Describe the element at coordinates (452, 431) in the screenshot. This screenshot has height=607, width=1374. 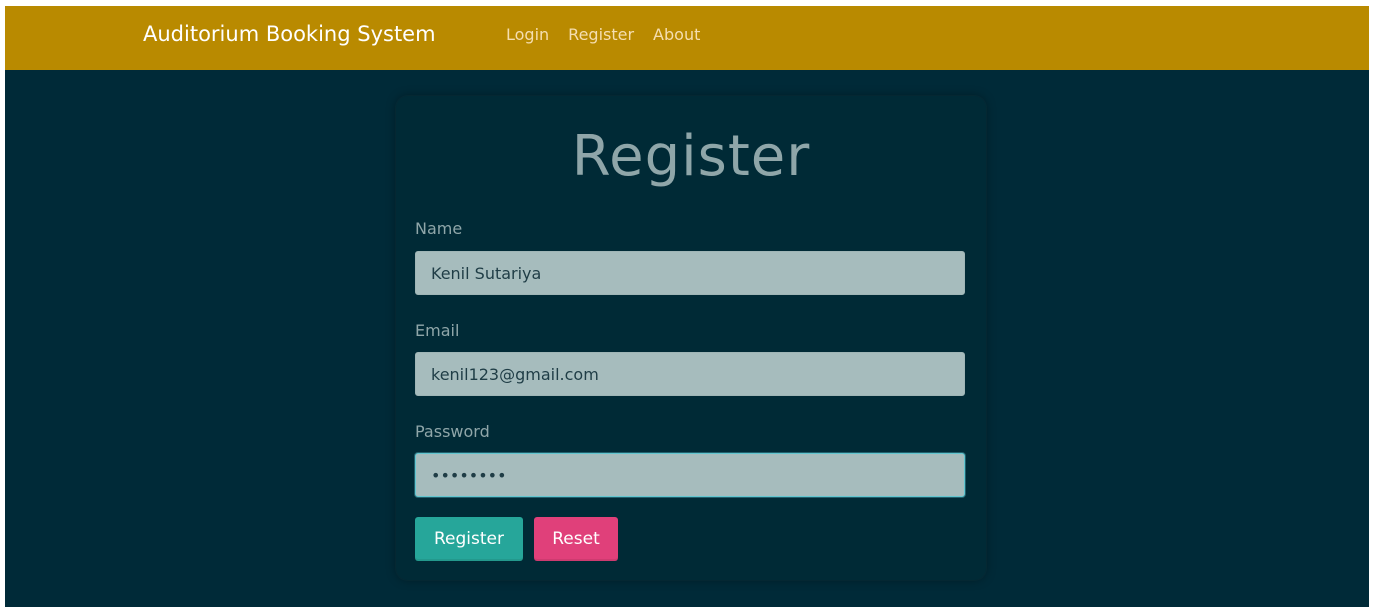
I see `password-label: Password` at that location.